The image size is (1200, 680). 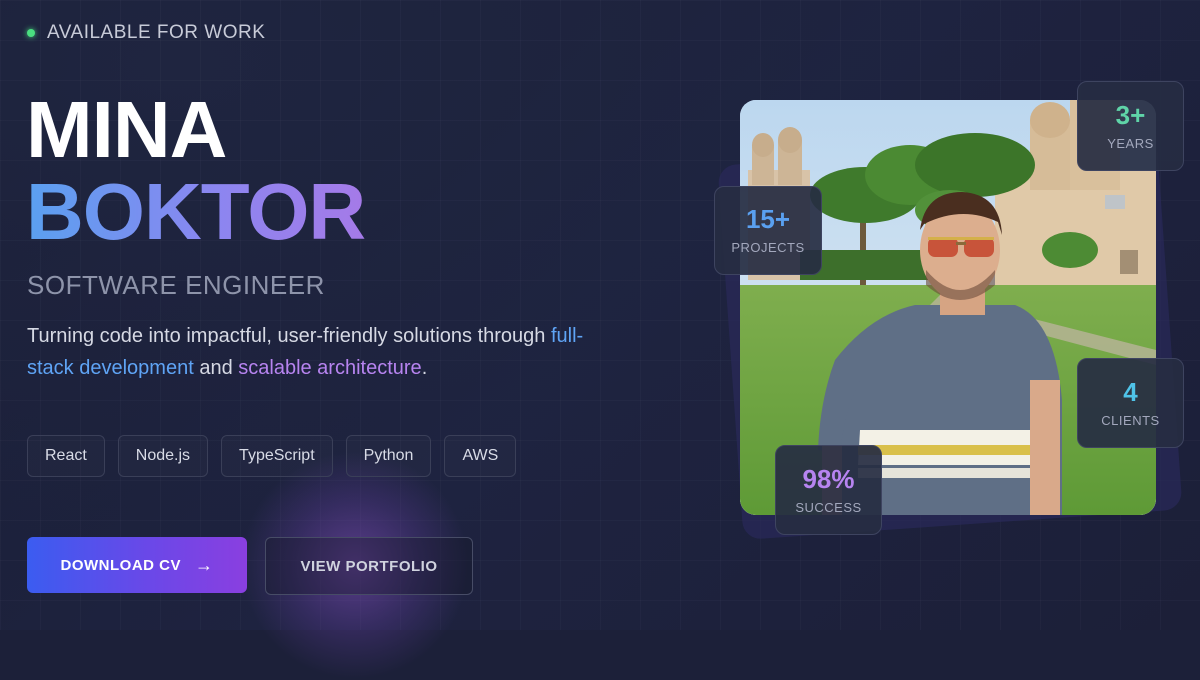 What do you see at coordinates (828, 507) in the screenshot?
I see `stat-success-label: SUCCESS` at bounding box center [828, 507].